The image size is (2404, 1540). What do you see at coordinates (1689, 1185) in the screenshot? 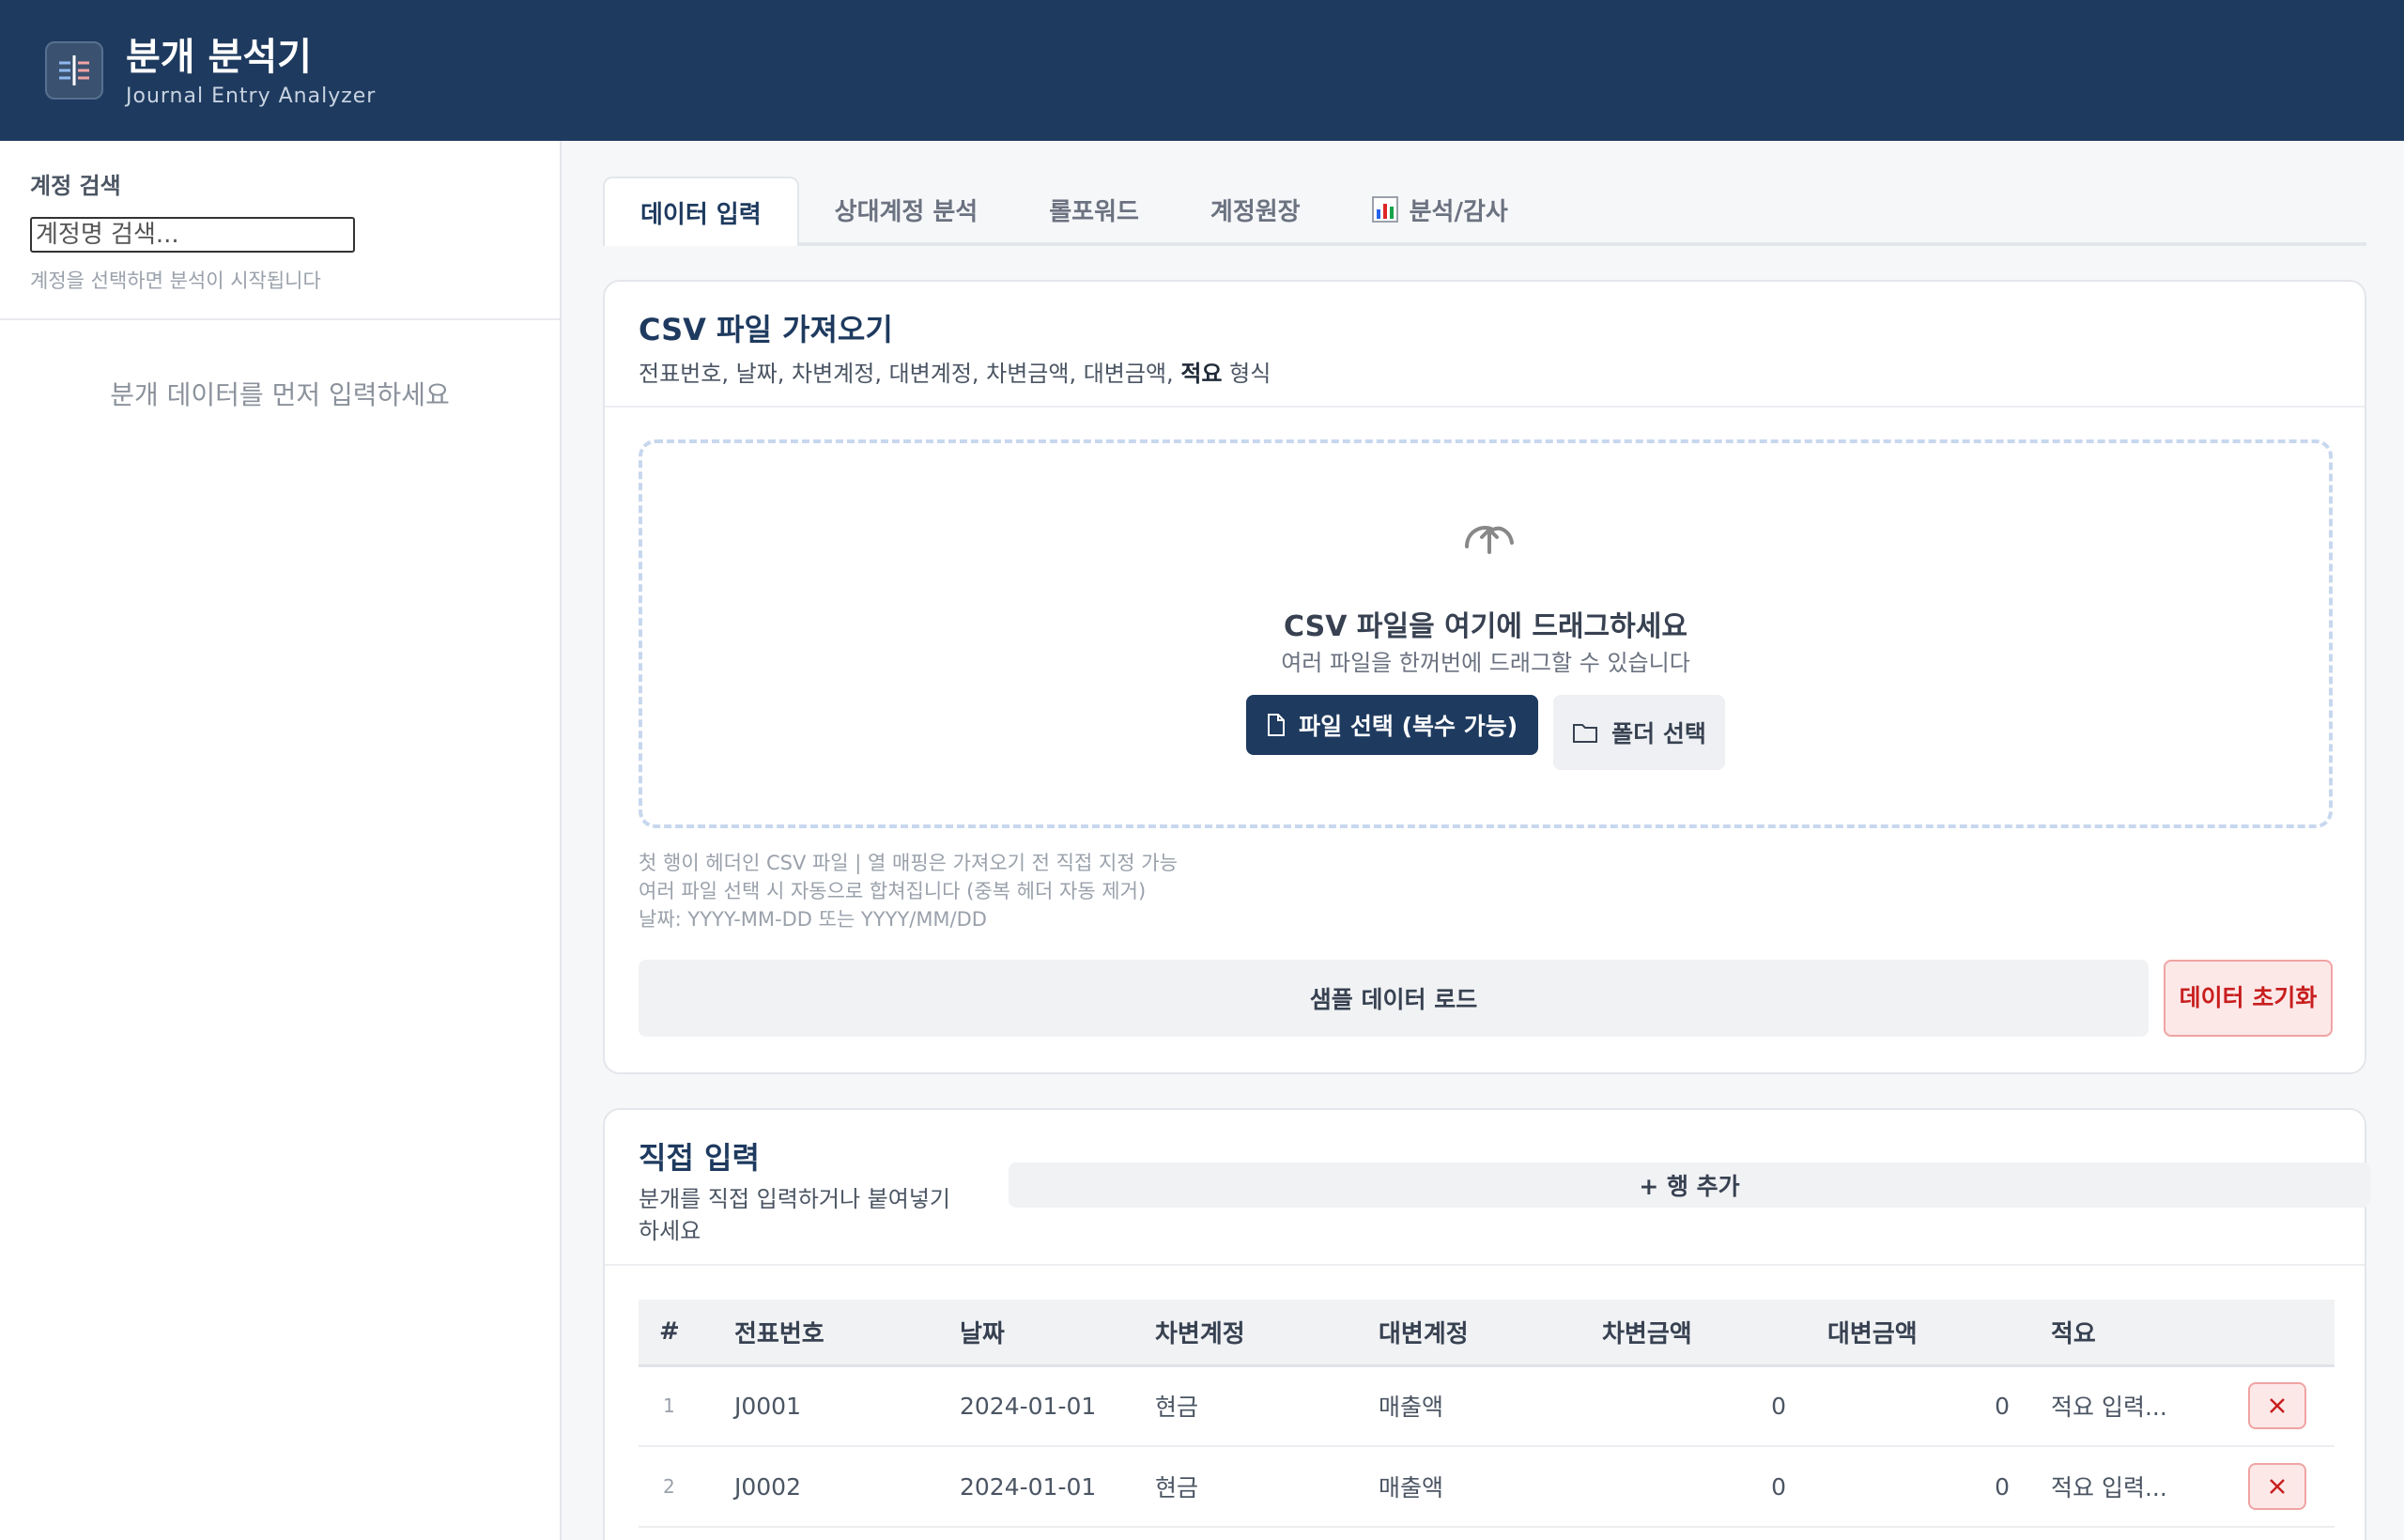
I see `add-row-button: + 행 추가` at bounding box center [1689, 1185].